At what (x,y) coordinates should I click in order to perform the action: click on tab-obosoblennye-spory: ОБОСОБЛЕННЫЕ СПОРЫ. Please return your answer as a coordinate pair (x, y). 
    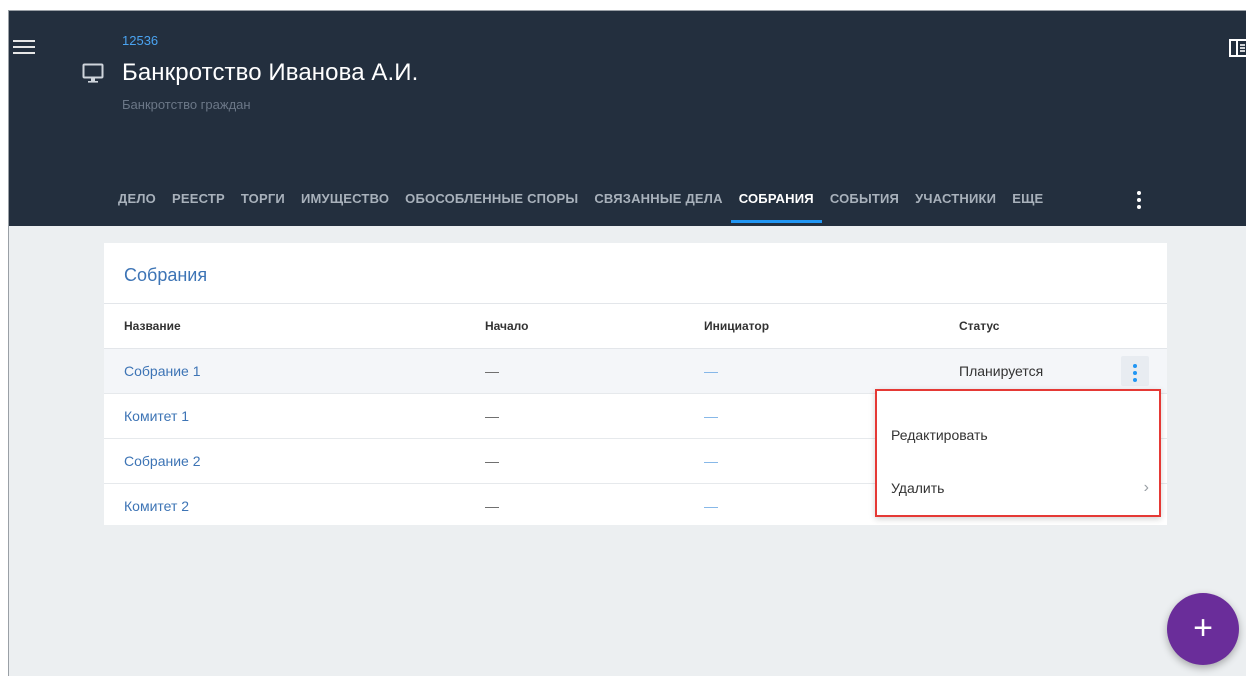
    Looking at the image, I should click on (491, 206).